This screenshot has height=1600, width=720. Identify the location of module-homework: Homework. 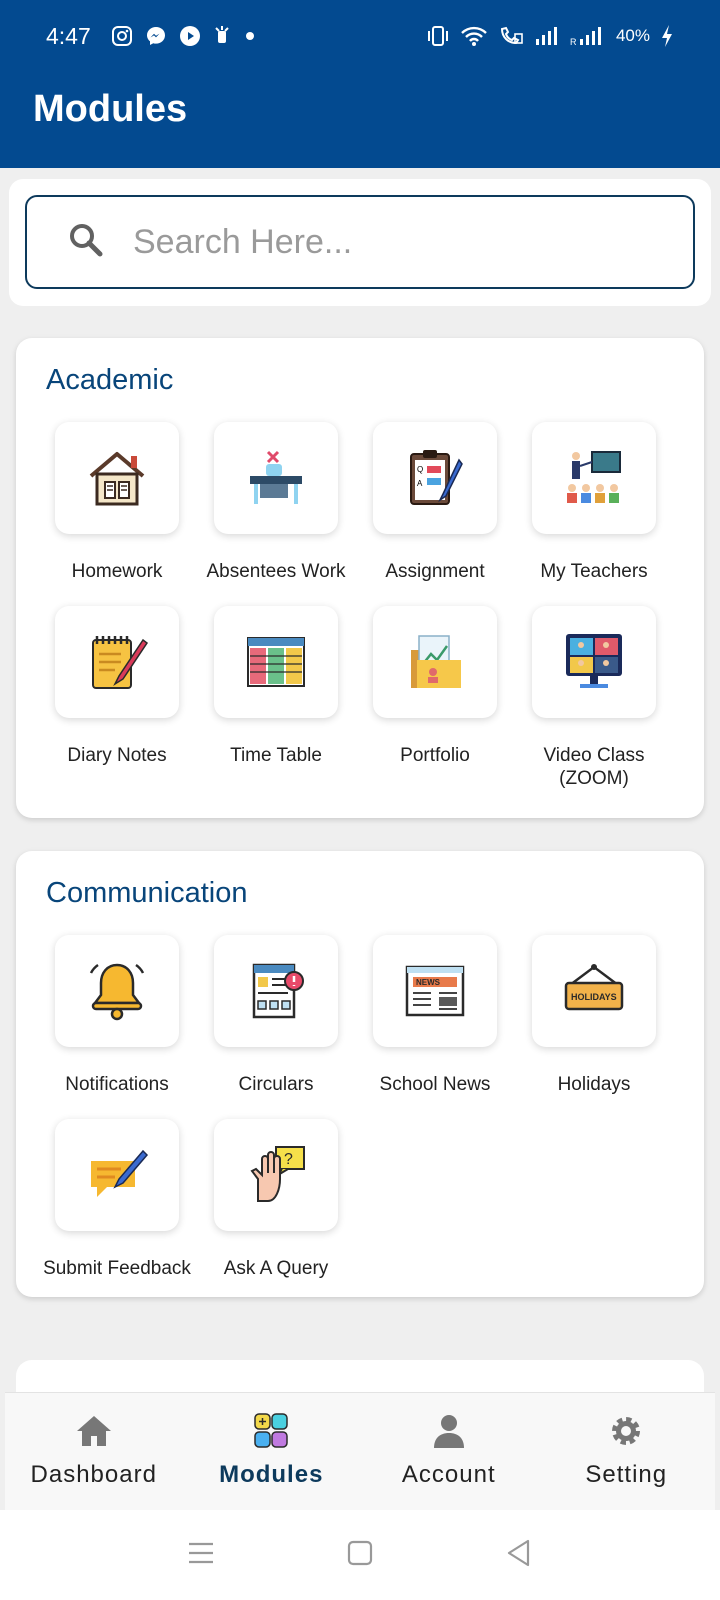
(117, 502).